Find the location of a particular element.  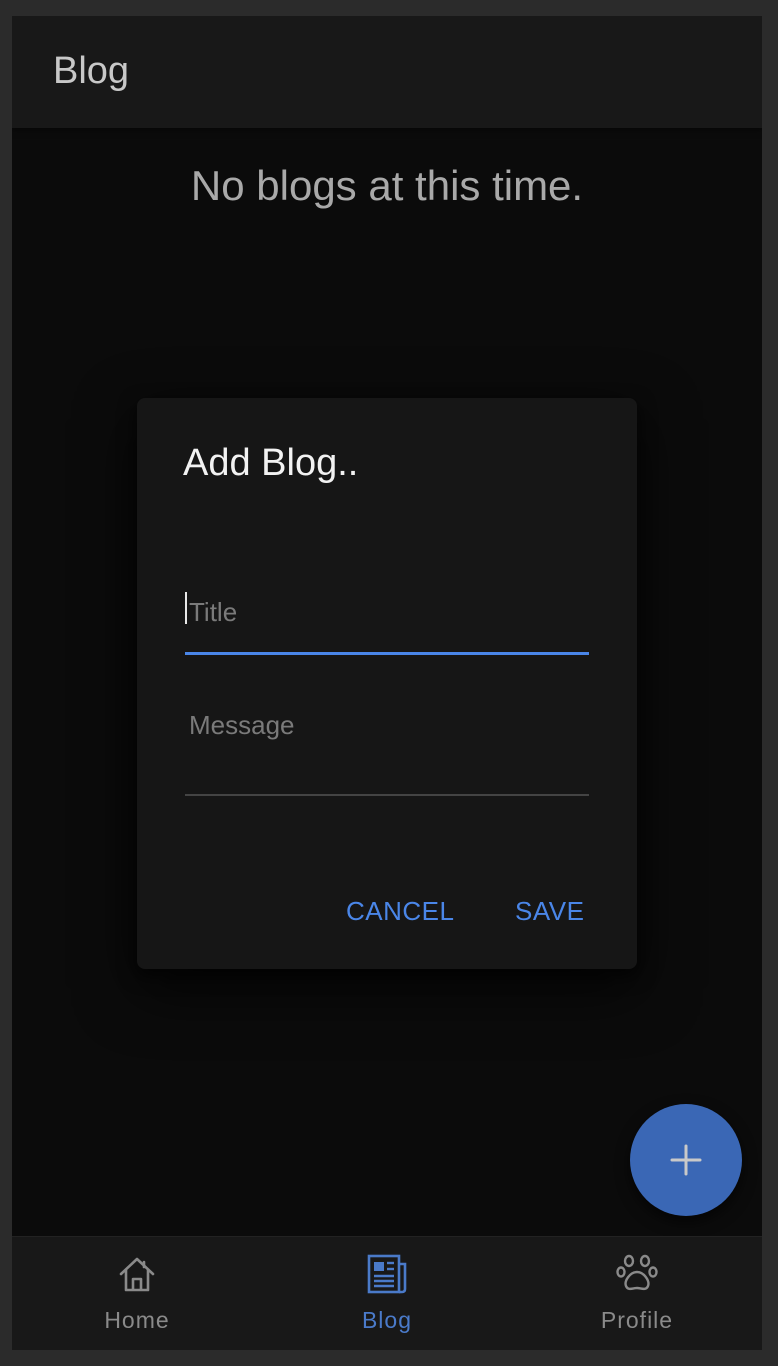

tab-blog-label: Blog is located at coordinates (387, 1320).